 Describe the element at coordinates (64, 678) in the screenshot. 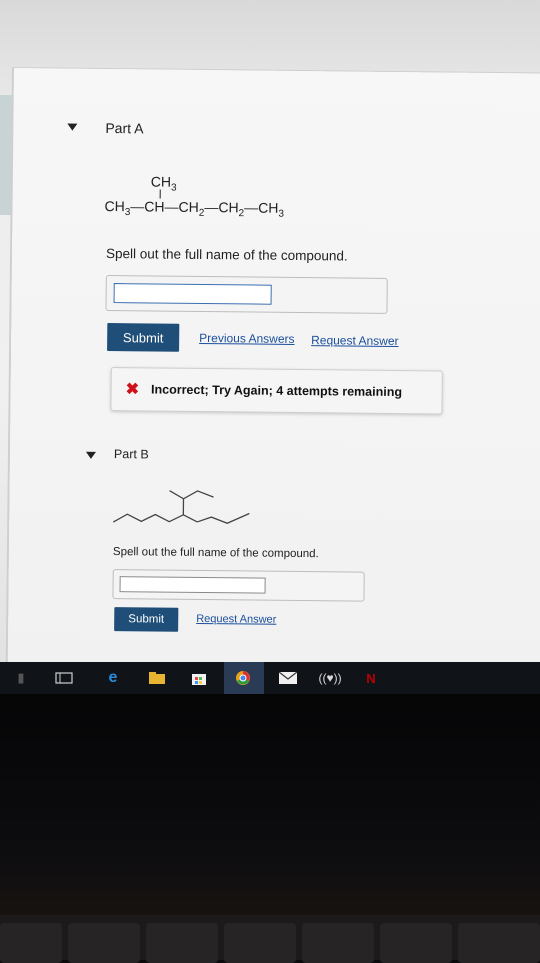

I see `task-view-icon` at that location.